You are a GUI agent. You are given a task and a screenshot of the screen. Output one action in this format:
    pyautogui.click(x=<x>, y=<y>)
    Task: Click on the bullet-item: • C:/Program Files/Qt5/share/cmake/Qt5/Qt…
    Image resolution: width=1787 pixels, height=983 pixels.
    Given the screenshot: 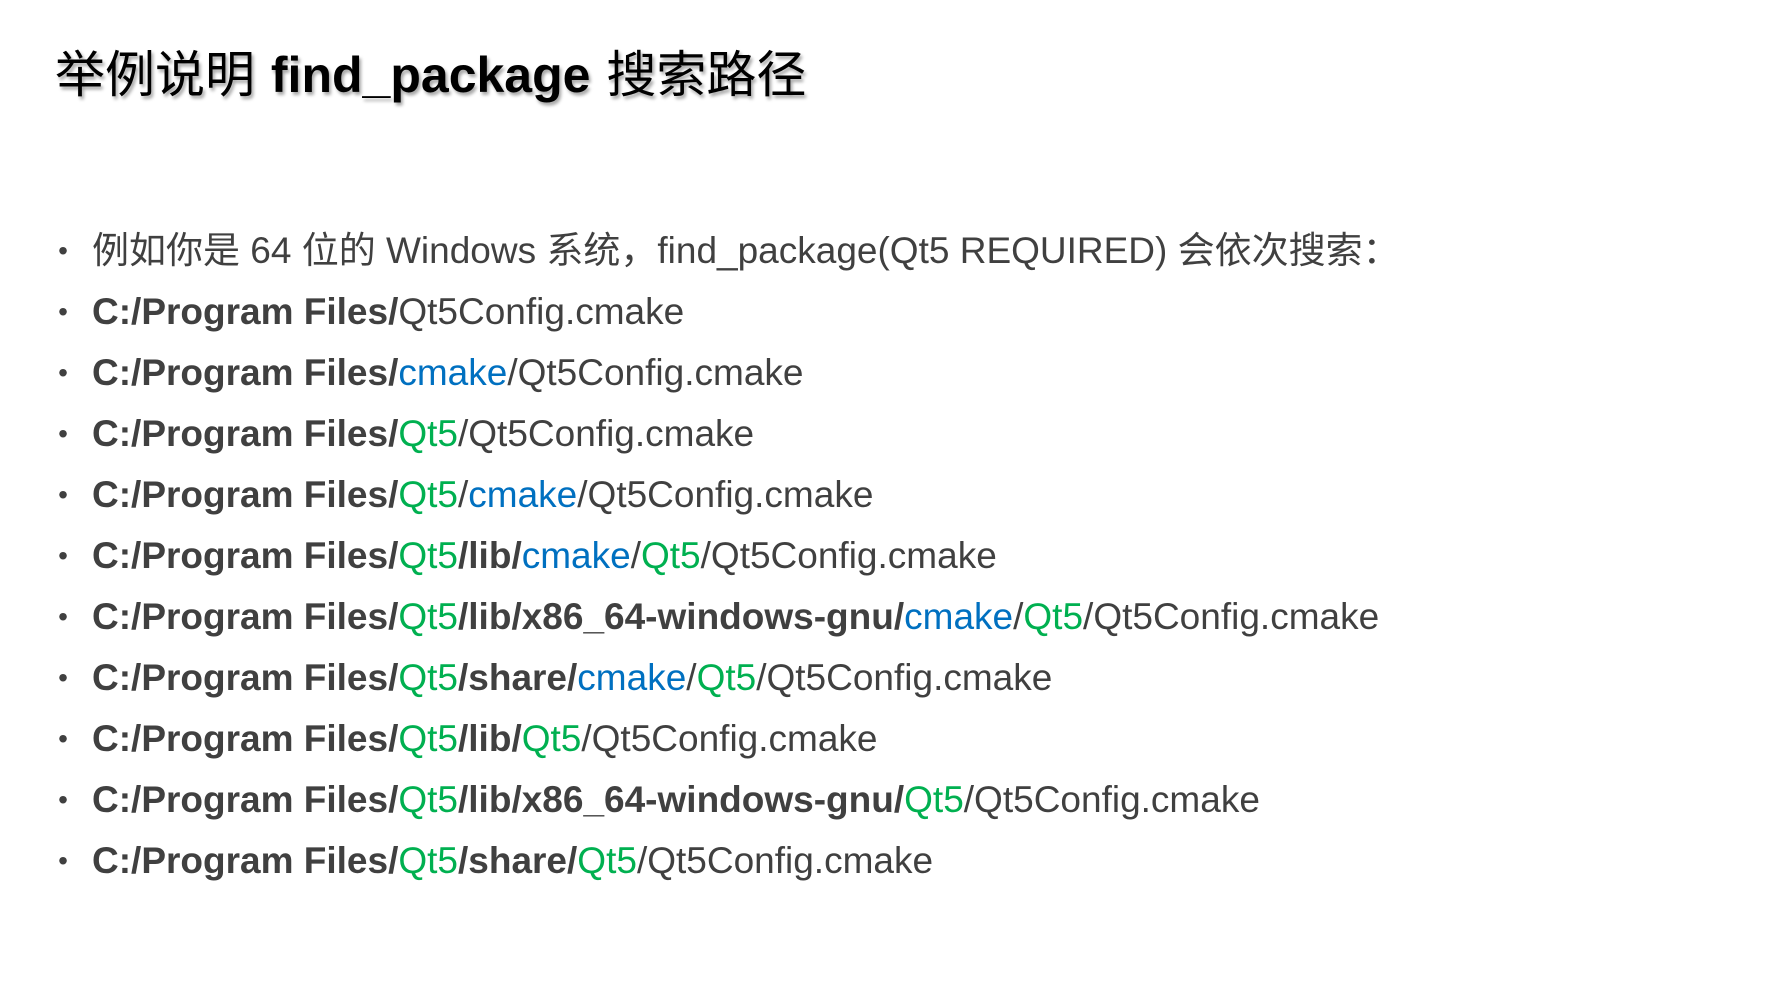 What is the action you would take?
    pyautogui.click(x=700, y=677)
    